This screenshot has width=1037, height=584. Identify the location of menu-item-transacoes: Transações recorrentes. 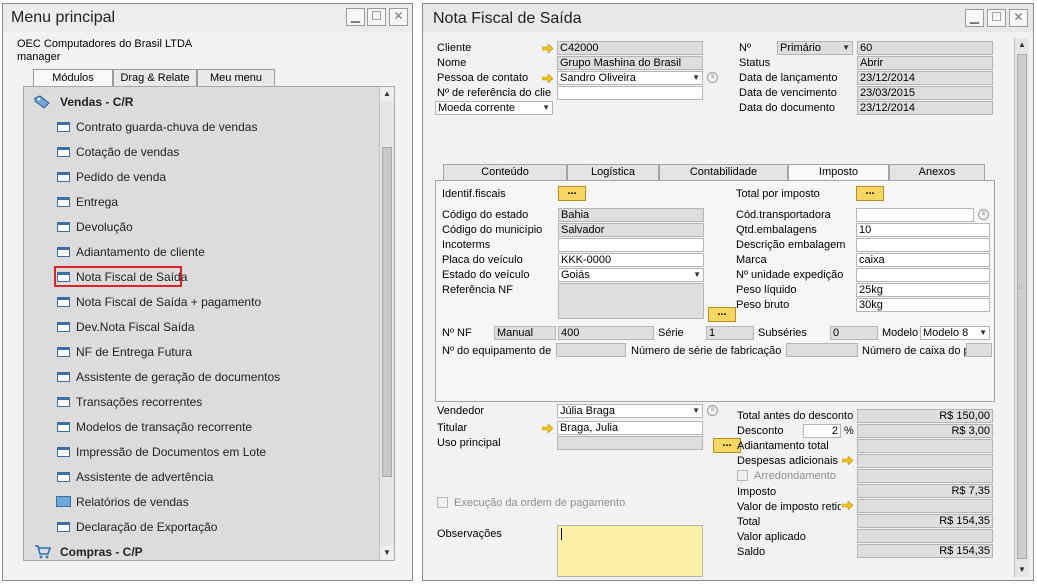
(201, 401).